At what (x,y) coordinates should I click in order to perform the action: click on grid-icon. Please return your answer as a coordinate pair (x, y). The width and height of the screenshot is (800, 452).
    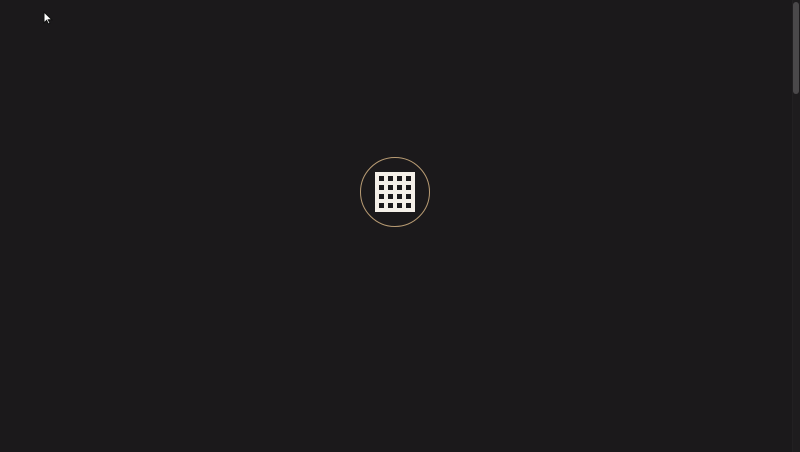
    Looking at the image, I should click on (395, 192).